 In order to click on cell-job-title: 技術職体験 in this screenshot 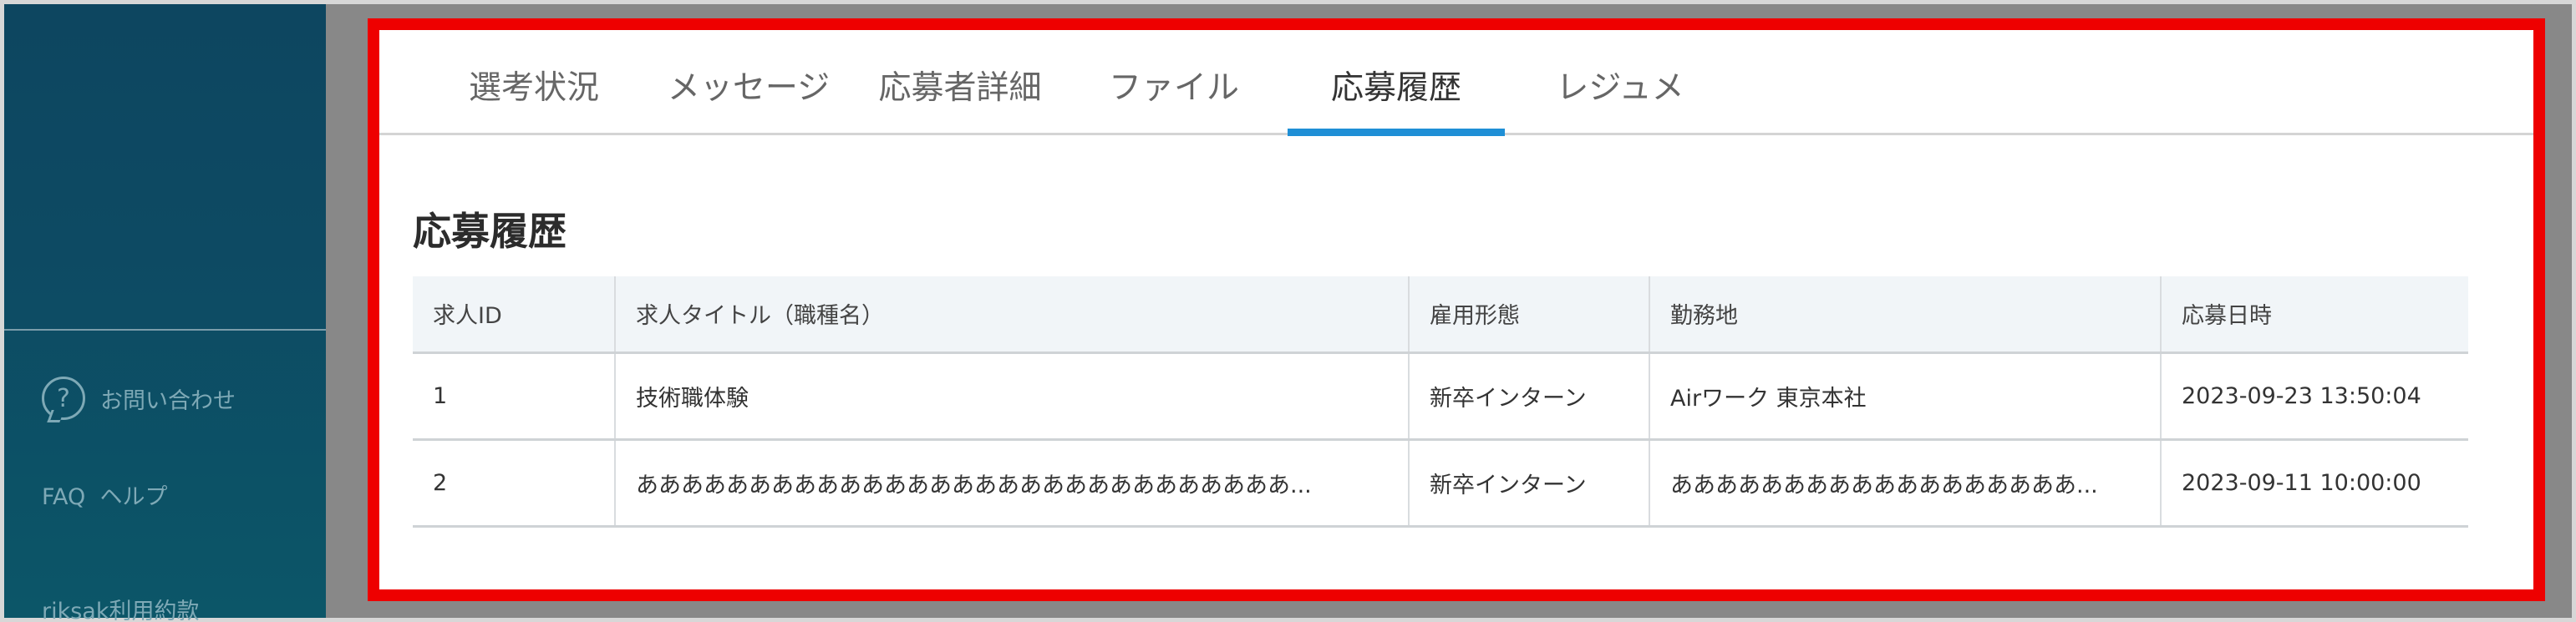, I will do `click(1012, 396)`.